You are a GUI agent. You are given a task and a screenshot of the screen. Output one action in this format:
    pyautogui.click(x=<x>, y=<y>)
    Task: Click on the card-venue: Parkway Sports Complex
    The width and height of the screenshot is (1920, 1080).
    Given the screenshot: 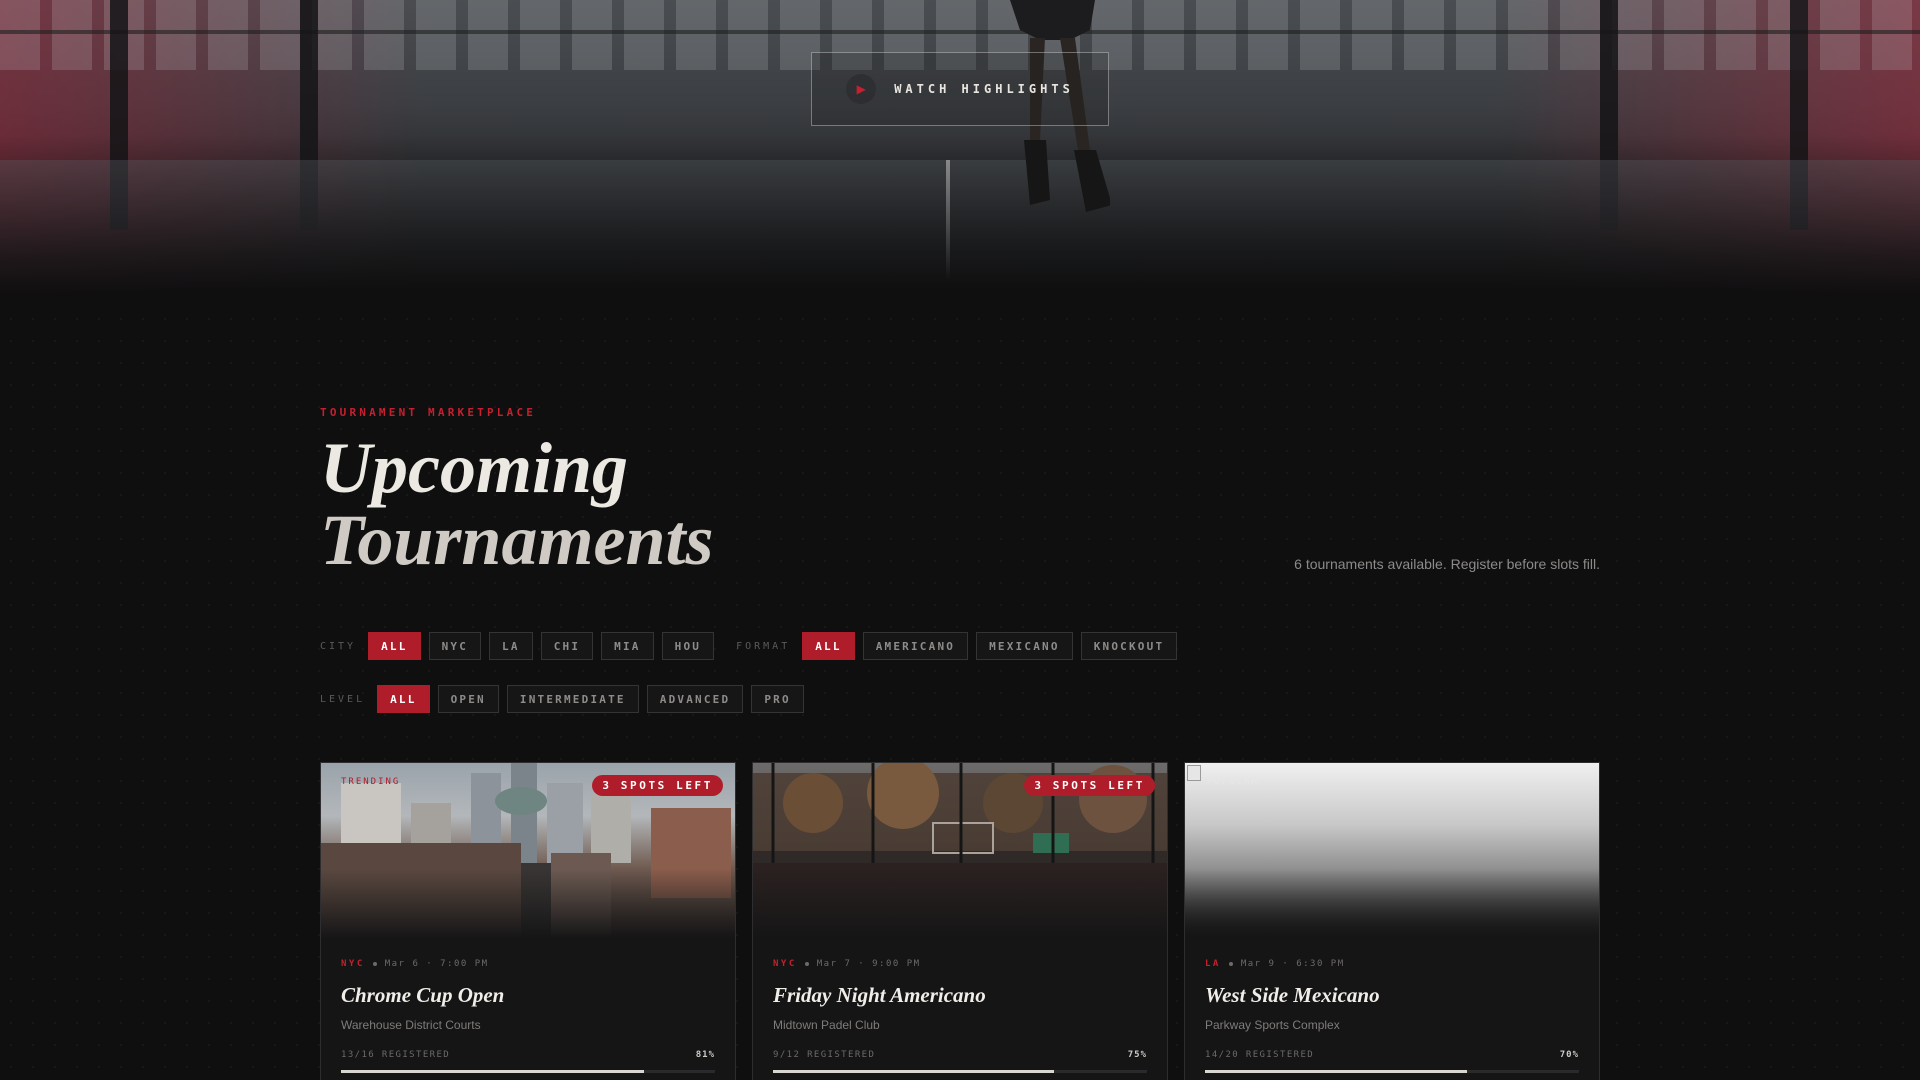 What is the action you would take?
    pyautogui.click(x=1272, y=1025)
    